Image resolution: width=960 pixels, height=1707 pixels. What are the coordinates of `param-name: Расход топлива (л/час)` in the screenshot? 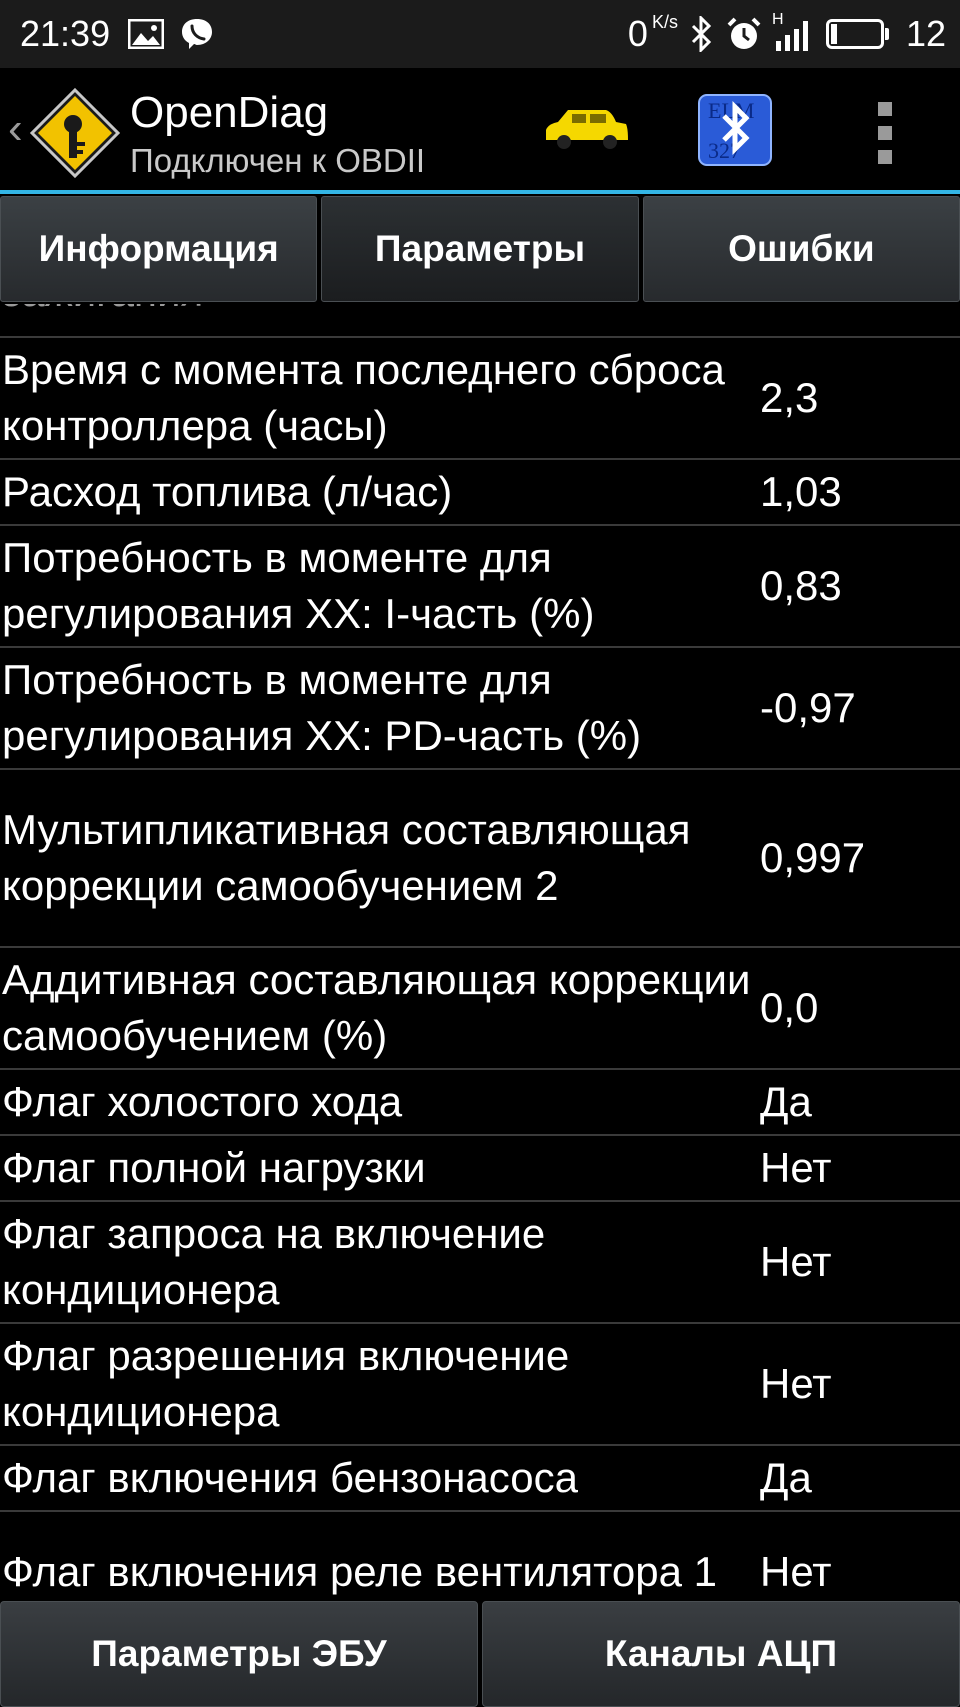 It's located at (227, 491).